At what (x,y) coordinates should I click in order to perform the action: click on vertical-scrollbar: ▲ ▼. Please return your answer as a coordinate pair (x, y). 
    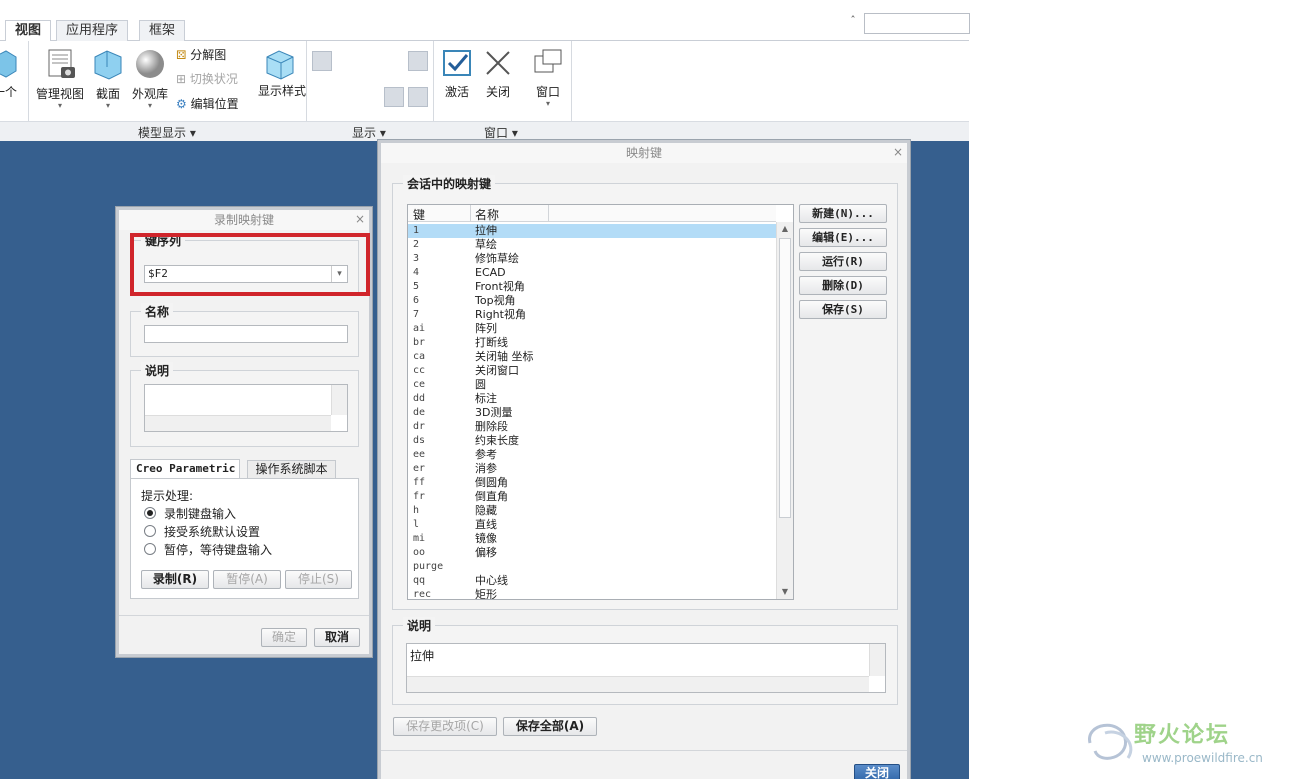
    Looking at the image, I should click on (784, 410).